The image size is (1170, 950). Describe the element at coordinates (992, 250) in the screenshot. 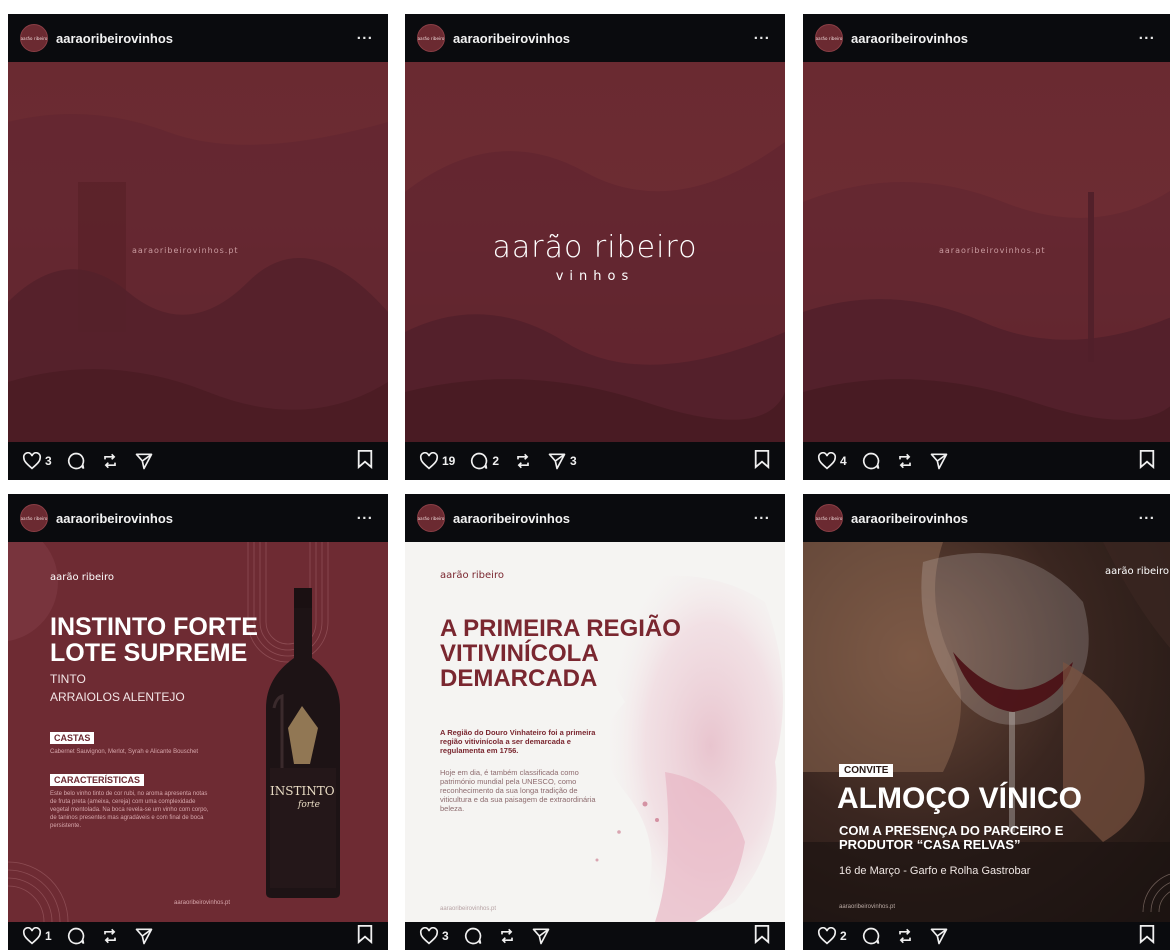

I see `watermark-url: aaraoribeirovinhos.pt` at that location.